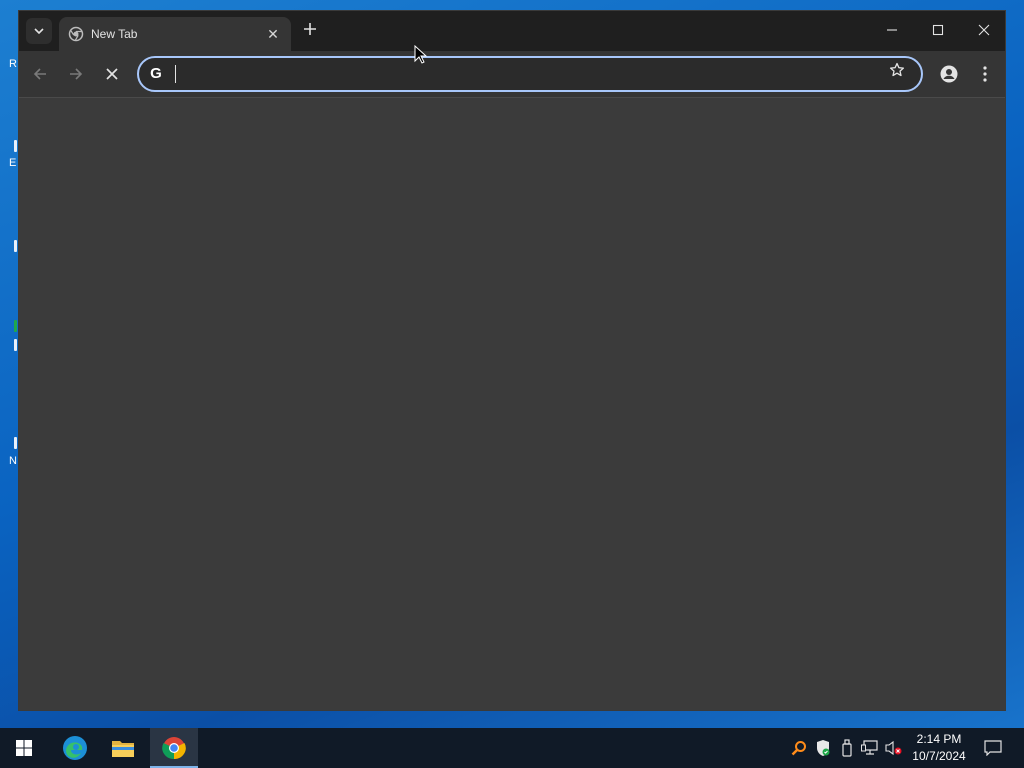  I want to click on tray-volume-icon, so click(894, 748).